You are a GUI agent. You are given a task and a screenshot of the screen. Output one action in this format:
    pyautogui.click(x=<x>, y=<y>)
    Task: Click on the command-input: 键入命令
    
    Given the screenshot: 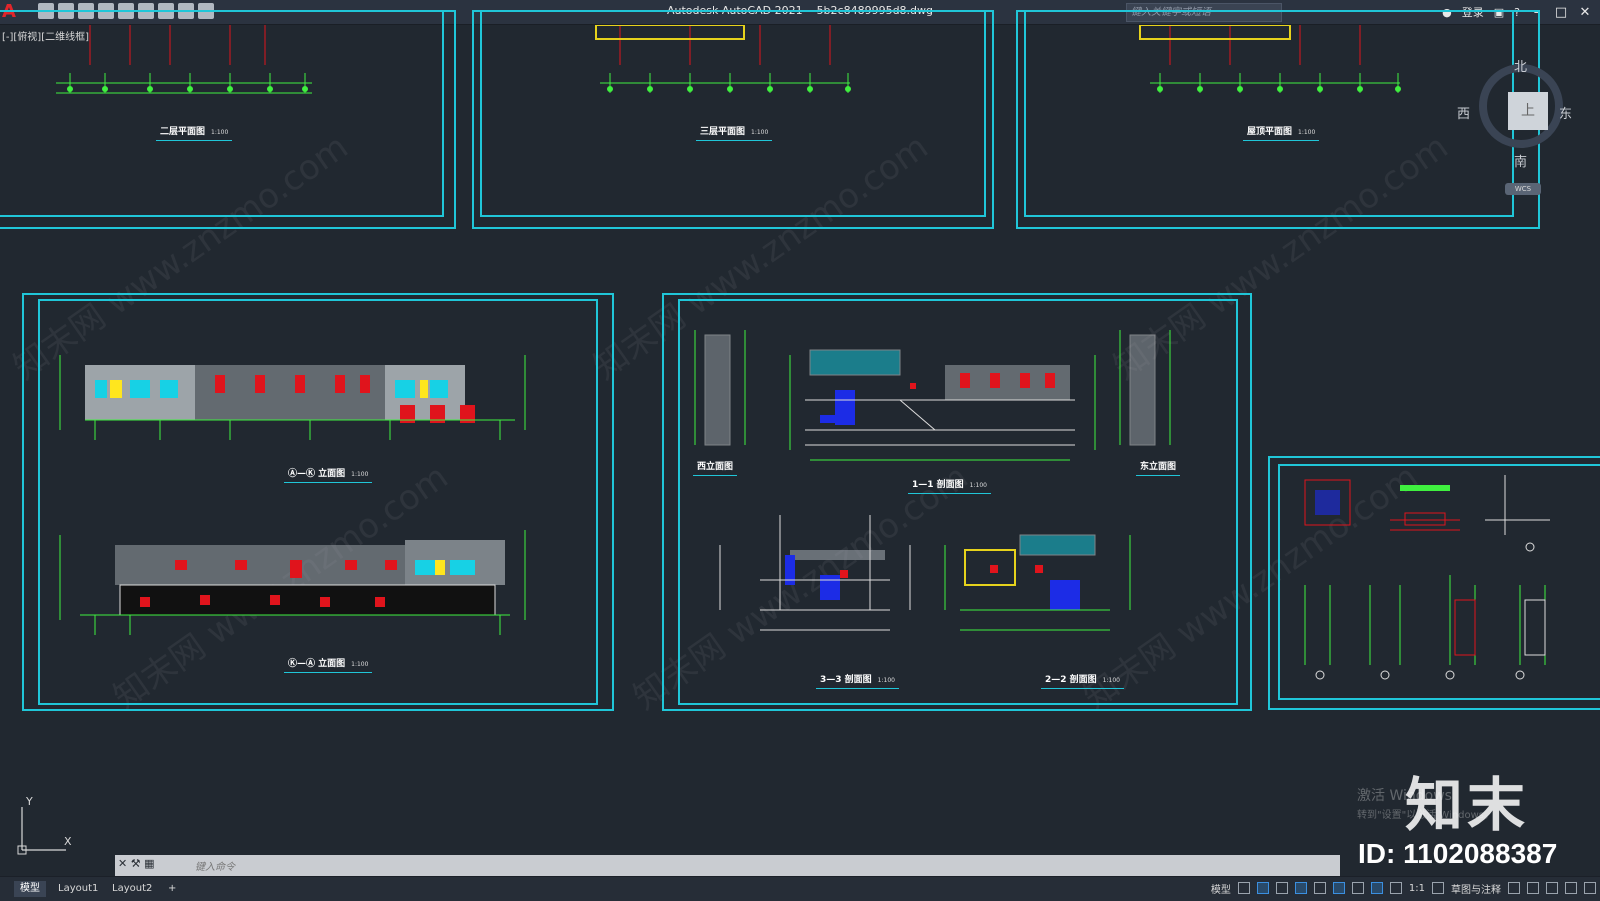 What is the action you would take?
    pyautogui.click(x=215, y=865)
    